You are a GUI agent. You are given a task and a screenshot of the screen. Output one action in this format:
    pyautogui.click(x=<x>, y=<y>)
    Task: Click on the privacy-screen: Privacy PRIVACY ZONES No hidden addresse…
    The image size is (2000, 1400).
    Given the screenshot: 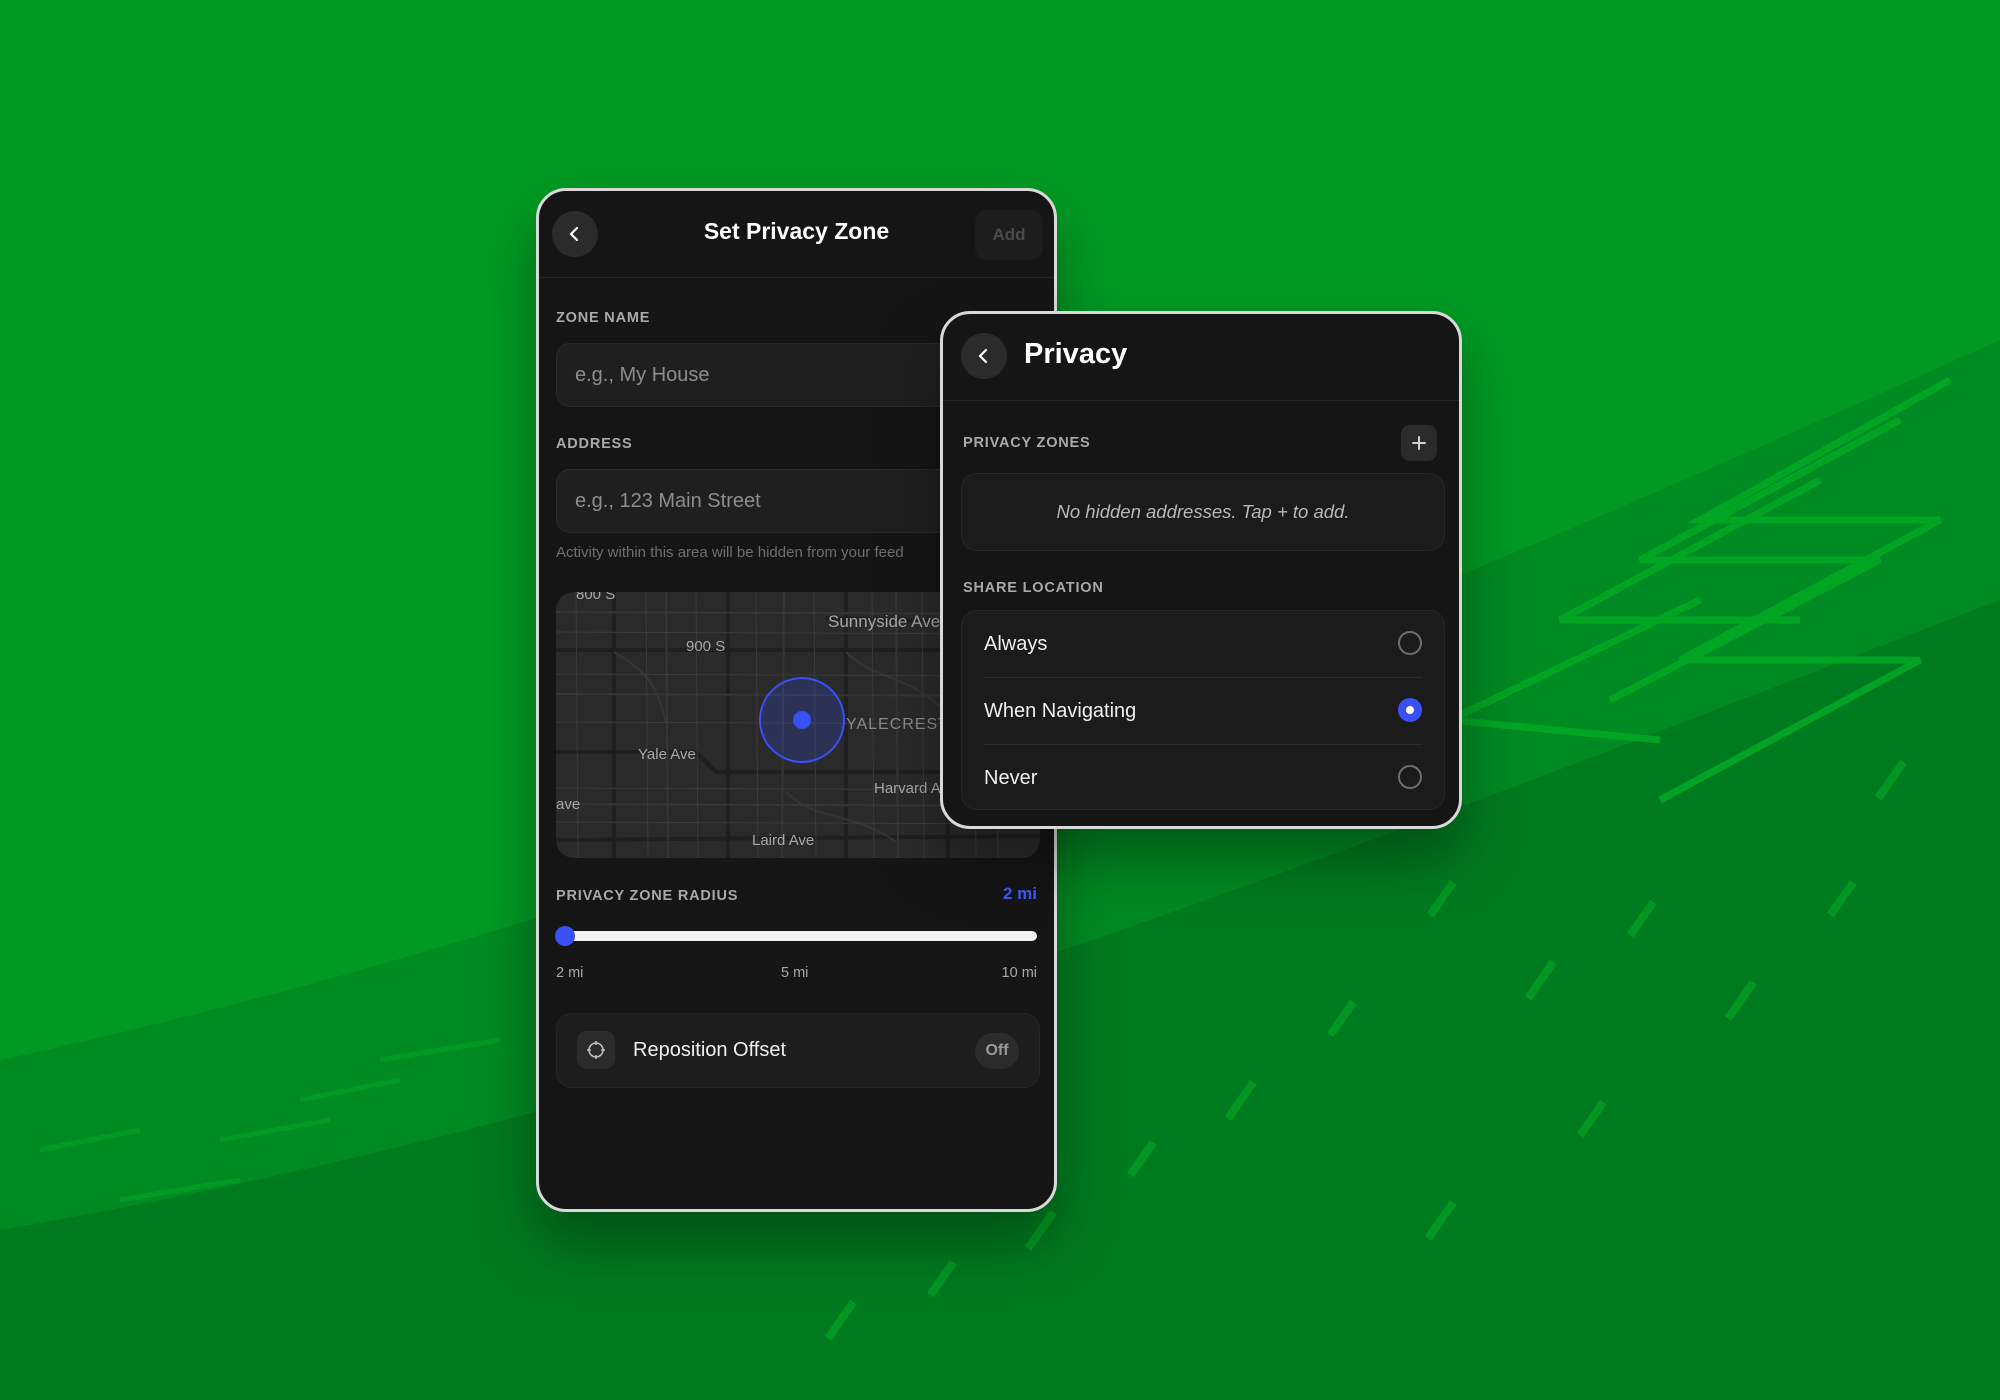 What is the action you would take?
    pyautogui.click(x=1201, y=570)
    